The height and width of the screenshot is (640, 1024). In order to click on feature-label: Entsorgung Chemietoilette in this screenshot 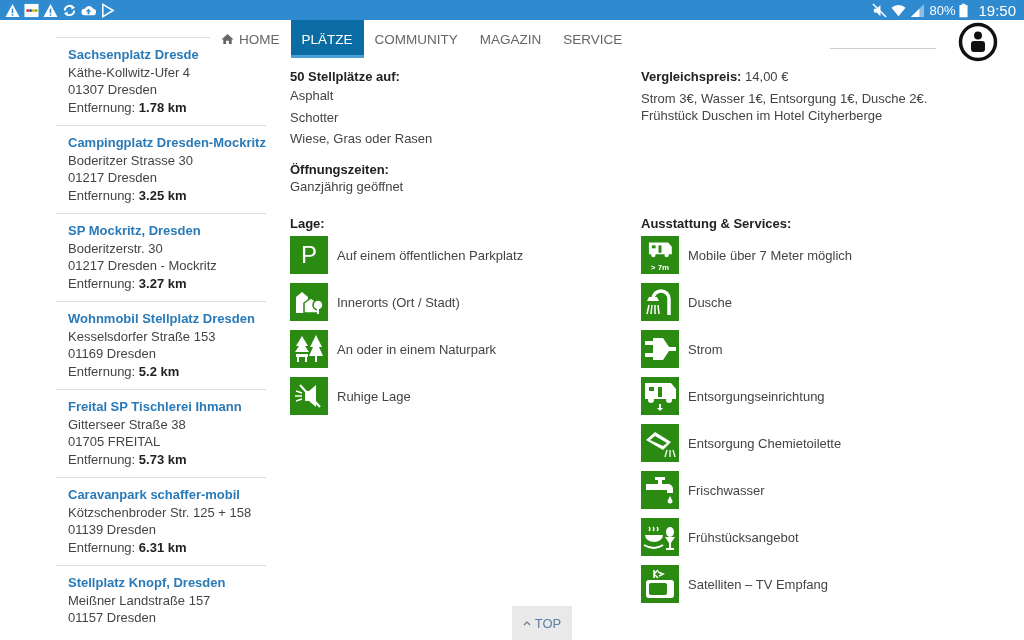, I will do `click(765, 443)`.